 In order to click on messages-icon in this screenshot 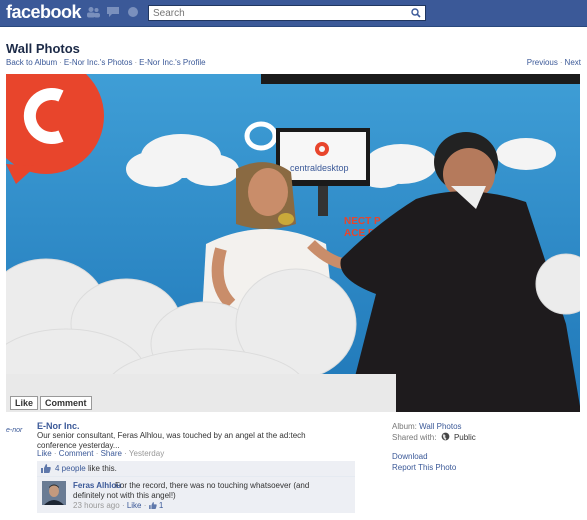, I will do `click(113, 12)`.